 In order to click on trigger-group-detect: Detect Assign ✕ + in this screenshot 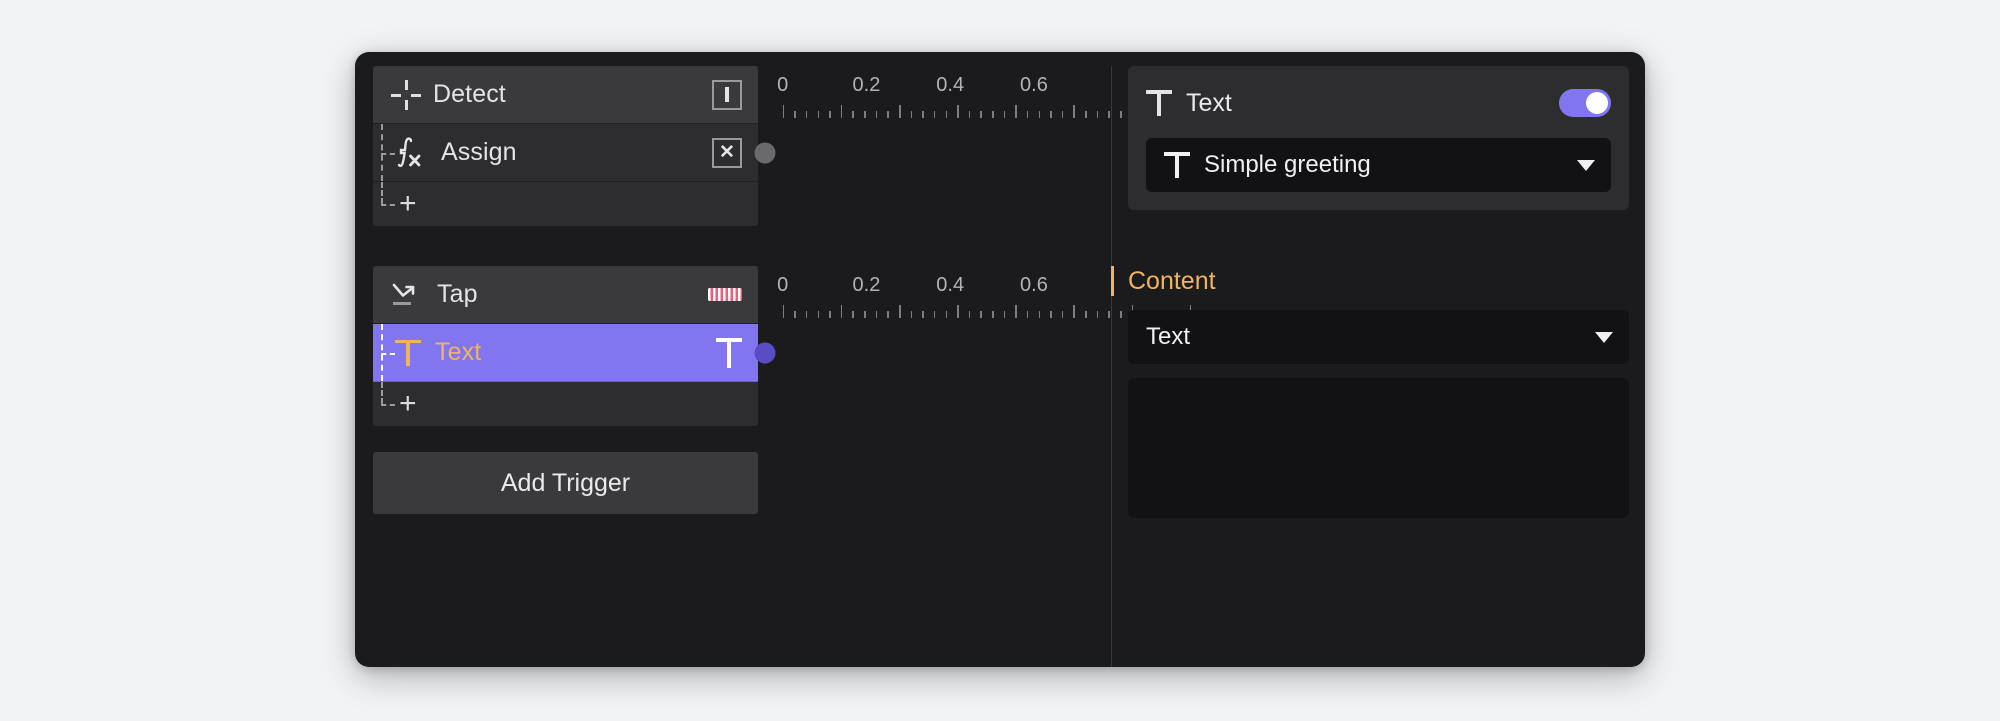, I will do `click(565, 146)`.